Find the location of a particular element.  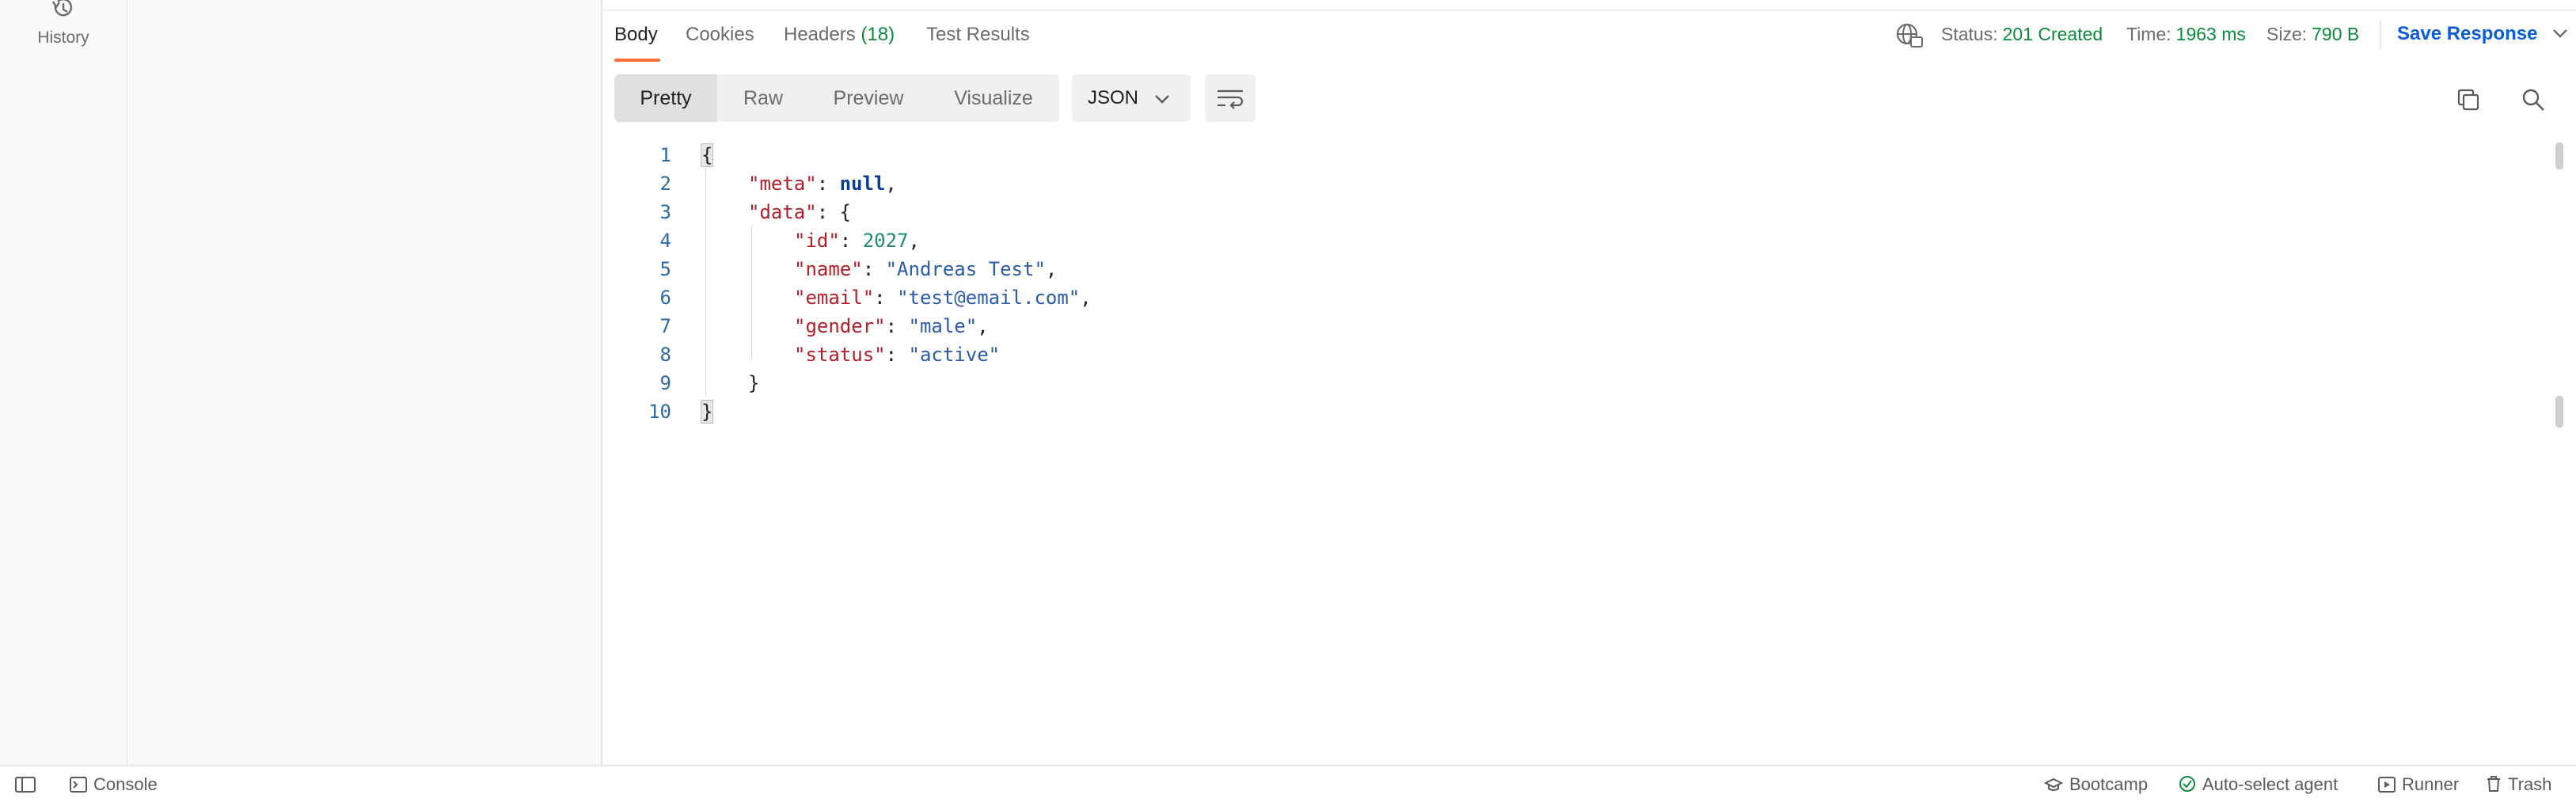

history-icon is located at coordinates (62, 8).